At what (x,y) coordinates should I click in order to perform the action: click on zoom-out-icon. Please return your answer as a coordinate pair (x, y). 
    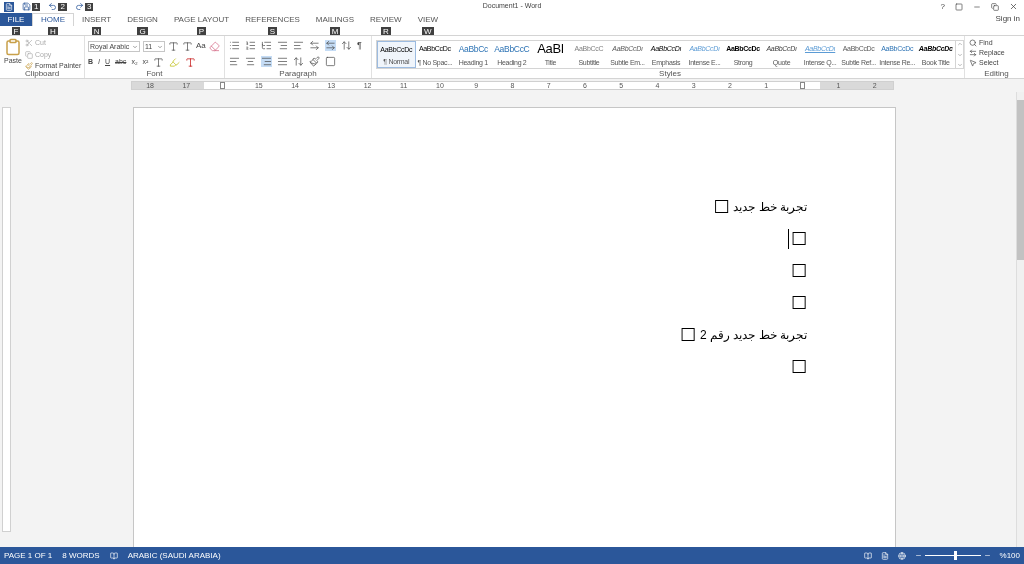
    Looking at the image, I should click on (918, 555).